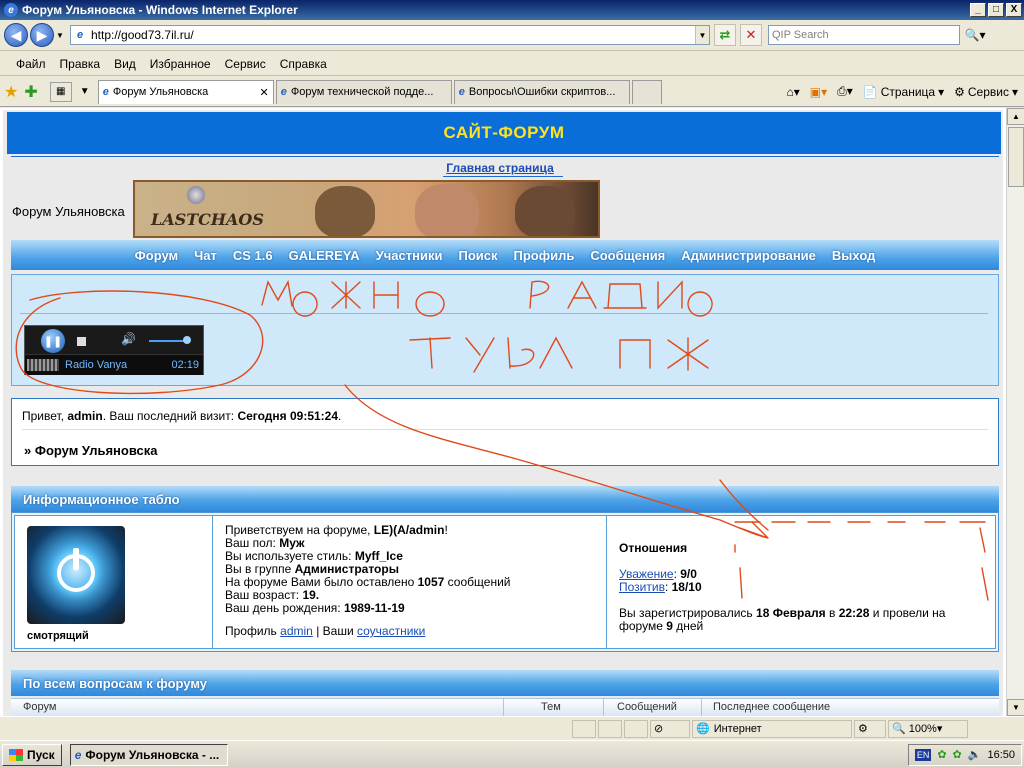  I want to click on history-dropdown-icon: ▼, so click(61, 35).